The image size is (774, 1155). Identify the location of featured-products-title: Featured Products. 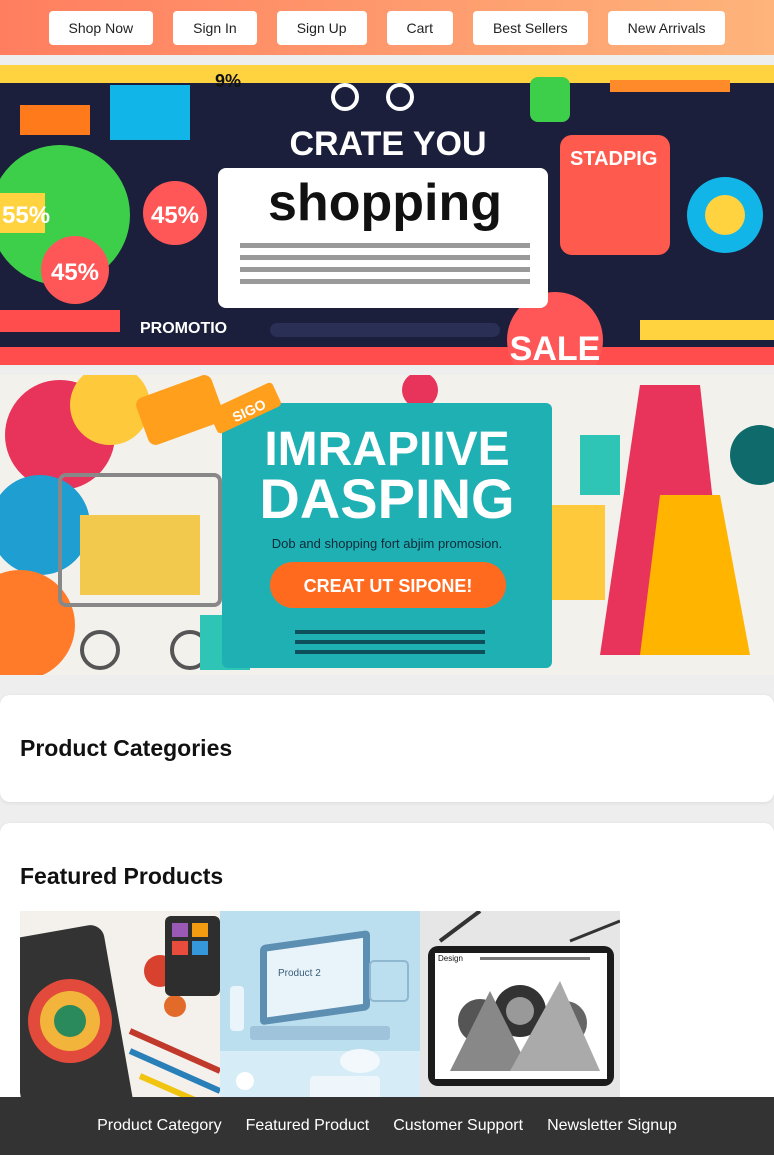
(122, 876).